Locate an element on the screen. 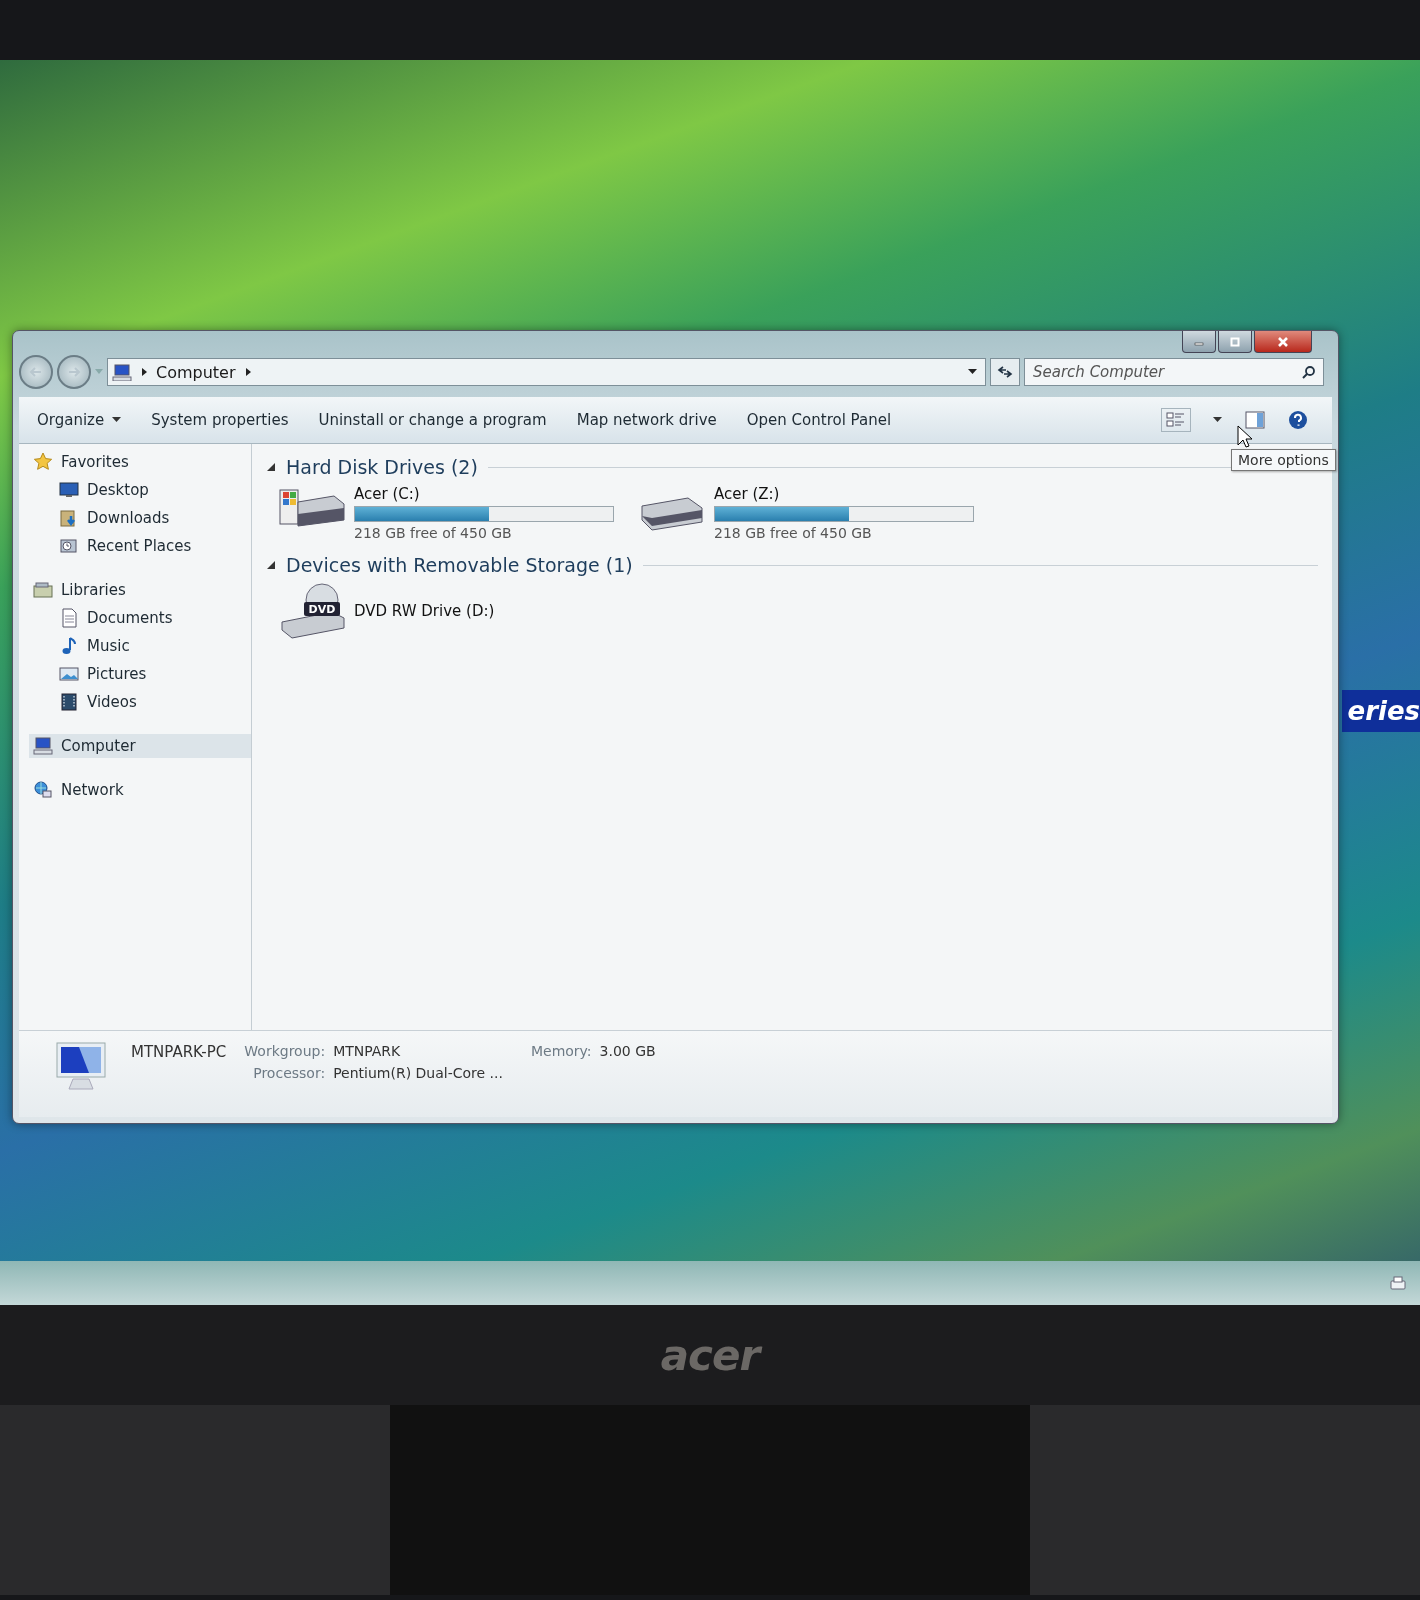  toolbar-button: Map network drive is located at coordinates (646, 420).